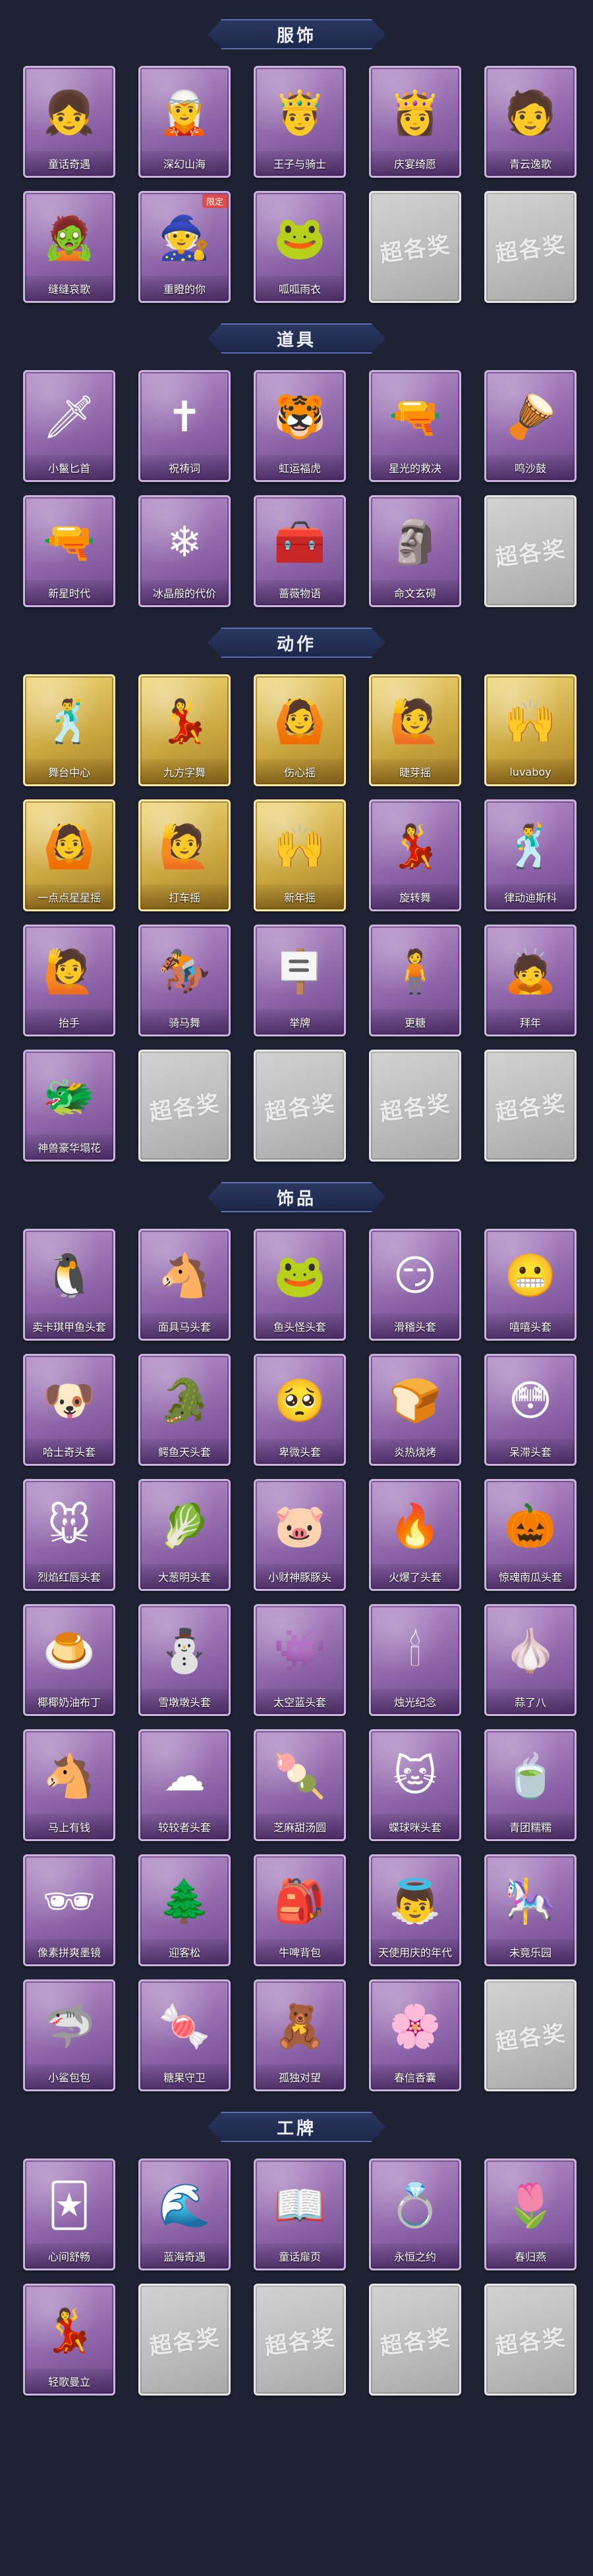 This screenshot has width=593, height=2576. Describe the element at coordinates (69, 1910) in the screenshot. I see `item-card: 🕶 像素拼爽墨镜` at that location.